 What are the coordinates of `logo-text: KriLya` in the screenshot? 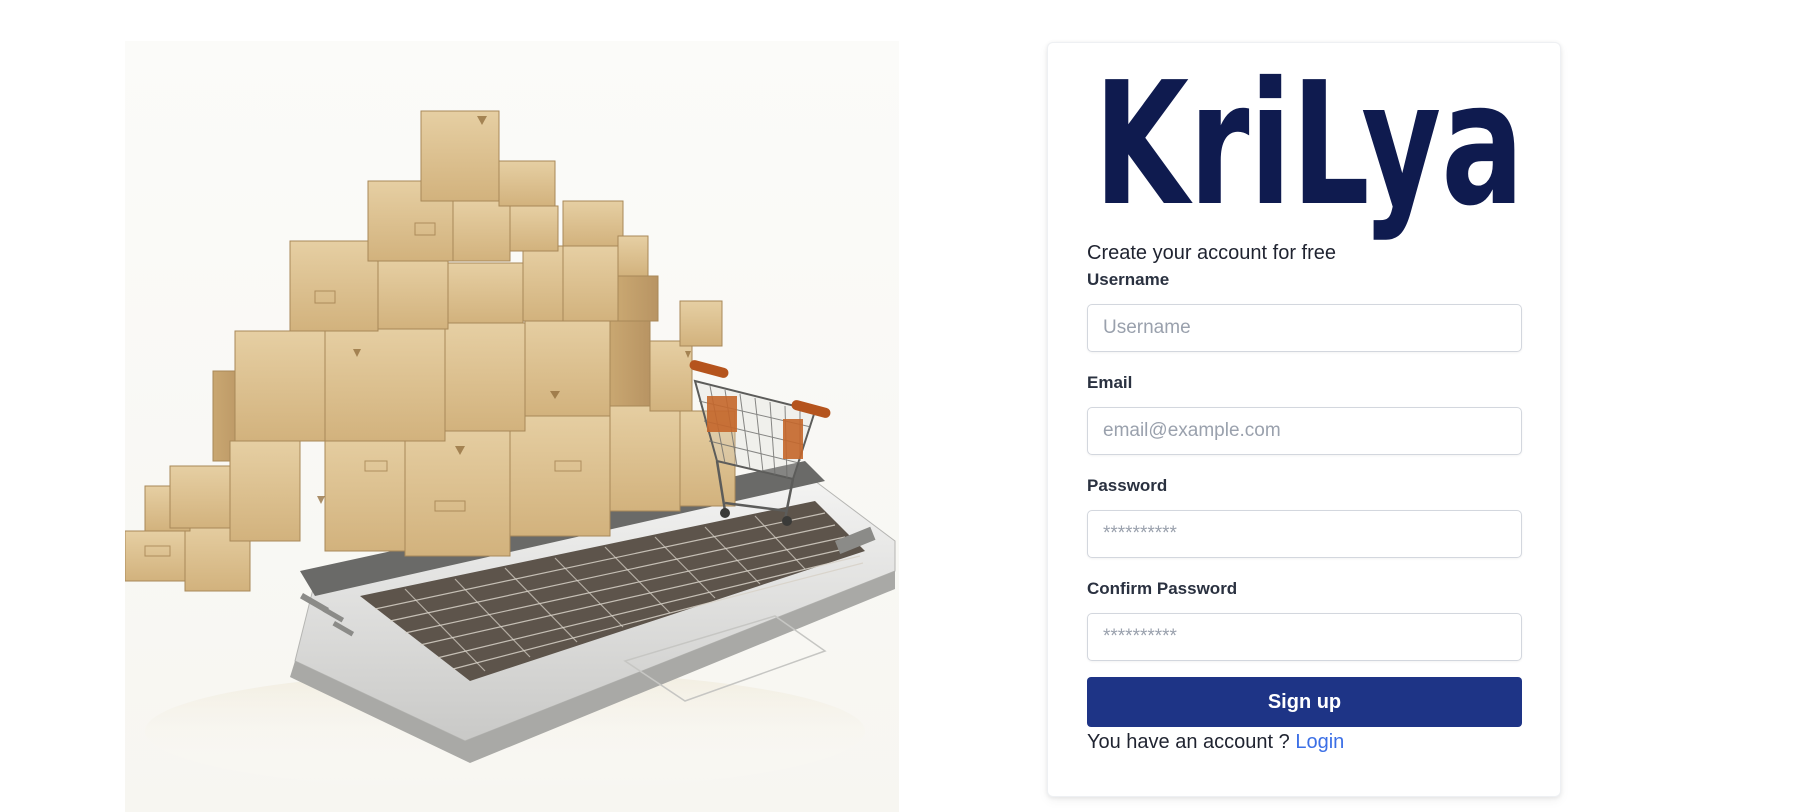 It's located at (1309, 158).